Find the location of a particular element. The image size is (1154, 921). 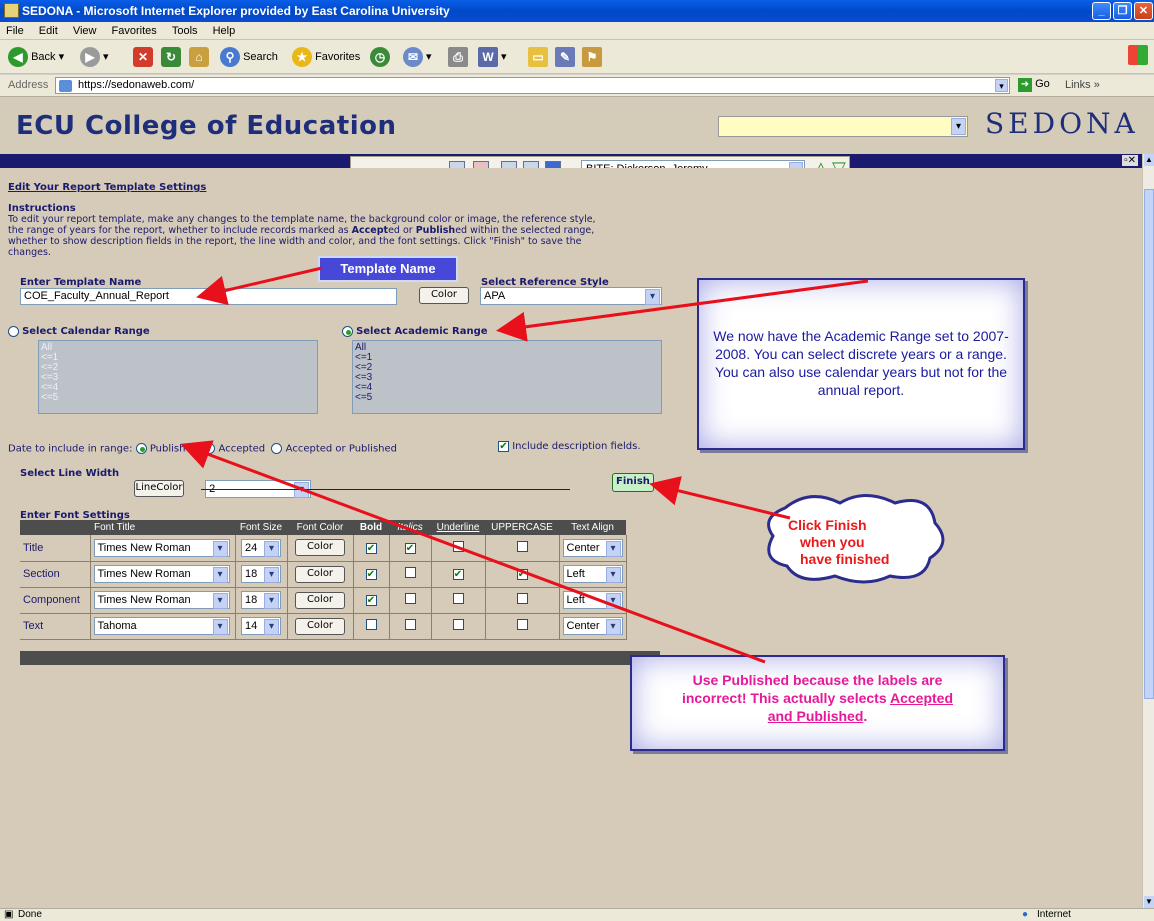

home-button: ⌂ is located at coordinates (199, 57).